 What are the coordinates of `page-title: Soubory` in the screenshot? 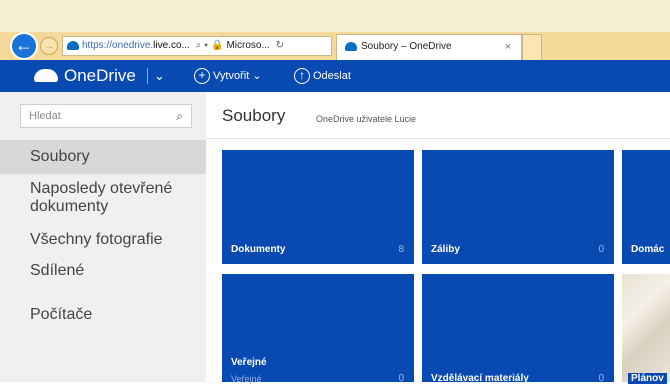 It's located at (254, 115).